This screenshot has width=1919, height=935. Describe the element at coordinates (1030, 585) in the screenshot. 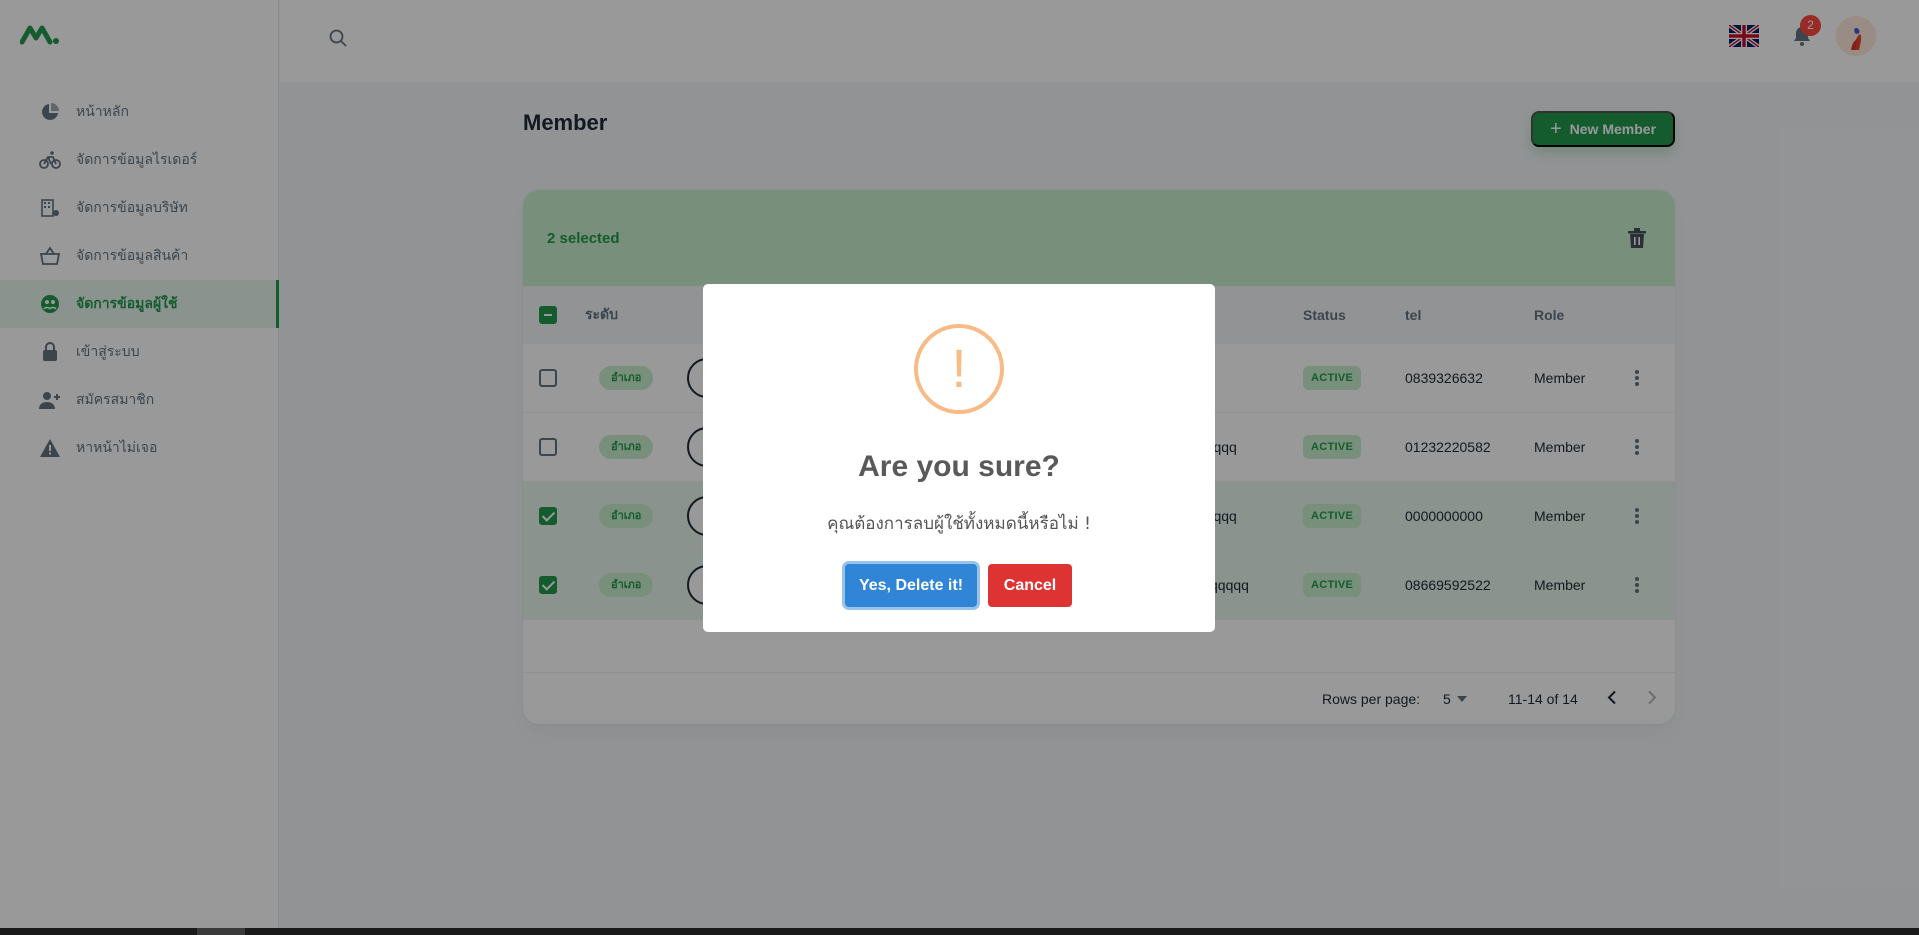

I see `cancel-button: Cancel` at that location.